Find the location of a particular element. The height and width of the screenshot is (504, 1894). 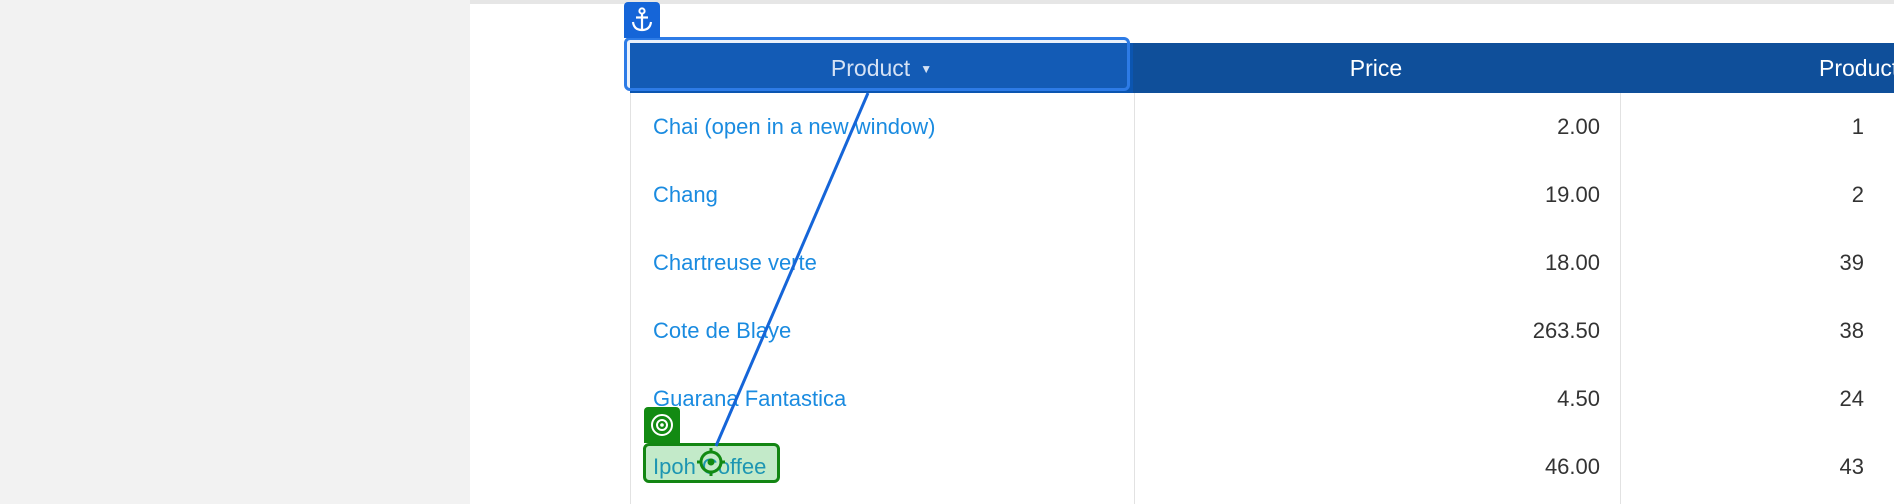

product-id-cell: 43 is located at coordinates (1851, 466).